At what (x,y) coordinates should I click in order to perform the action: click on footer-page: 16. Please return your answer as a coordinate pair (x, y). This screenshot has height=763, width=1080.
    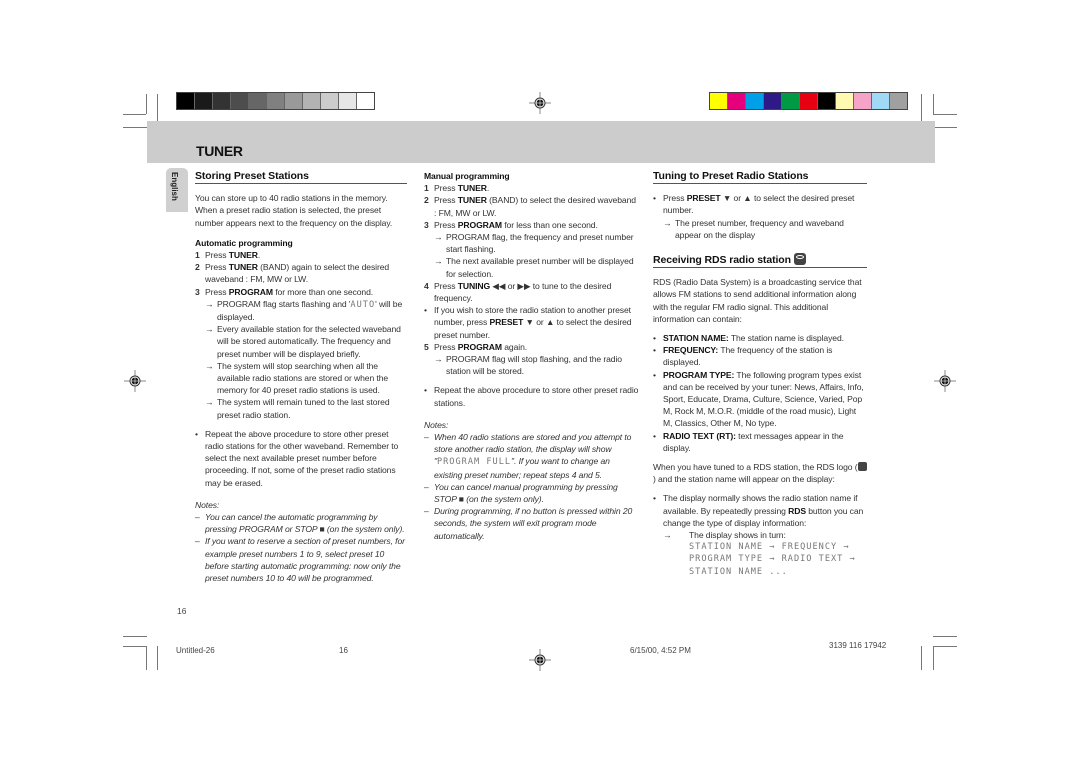
    Looking at the image, I should click on (343, 650).